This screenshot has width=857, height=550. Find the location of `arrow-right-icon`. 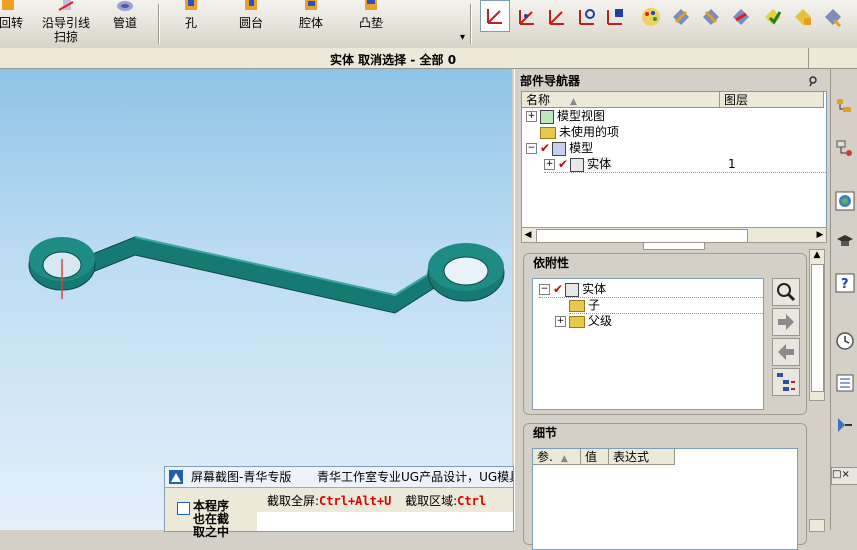

arrow-right-icon is located at coordinates (786, 322).